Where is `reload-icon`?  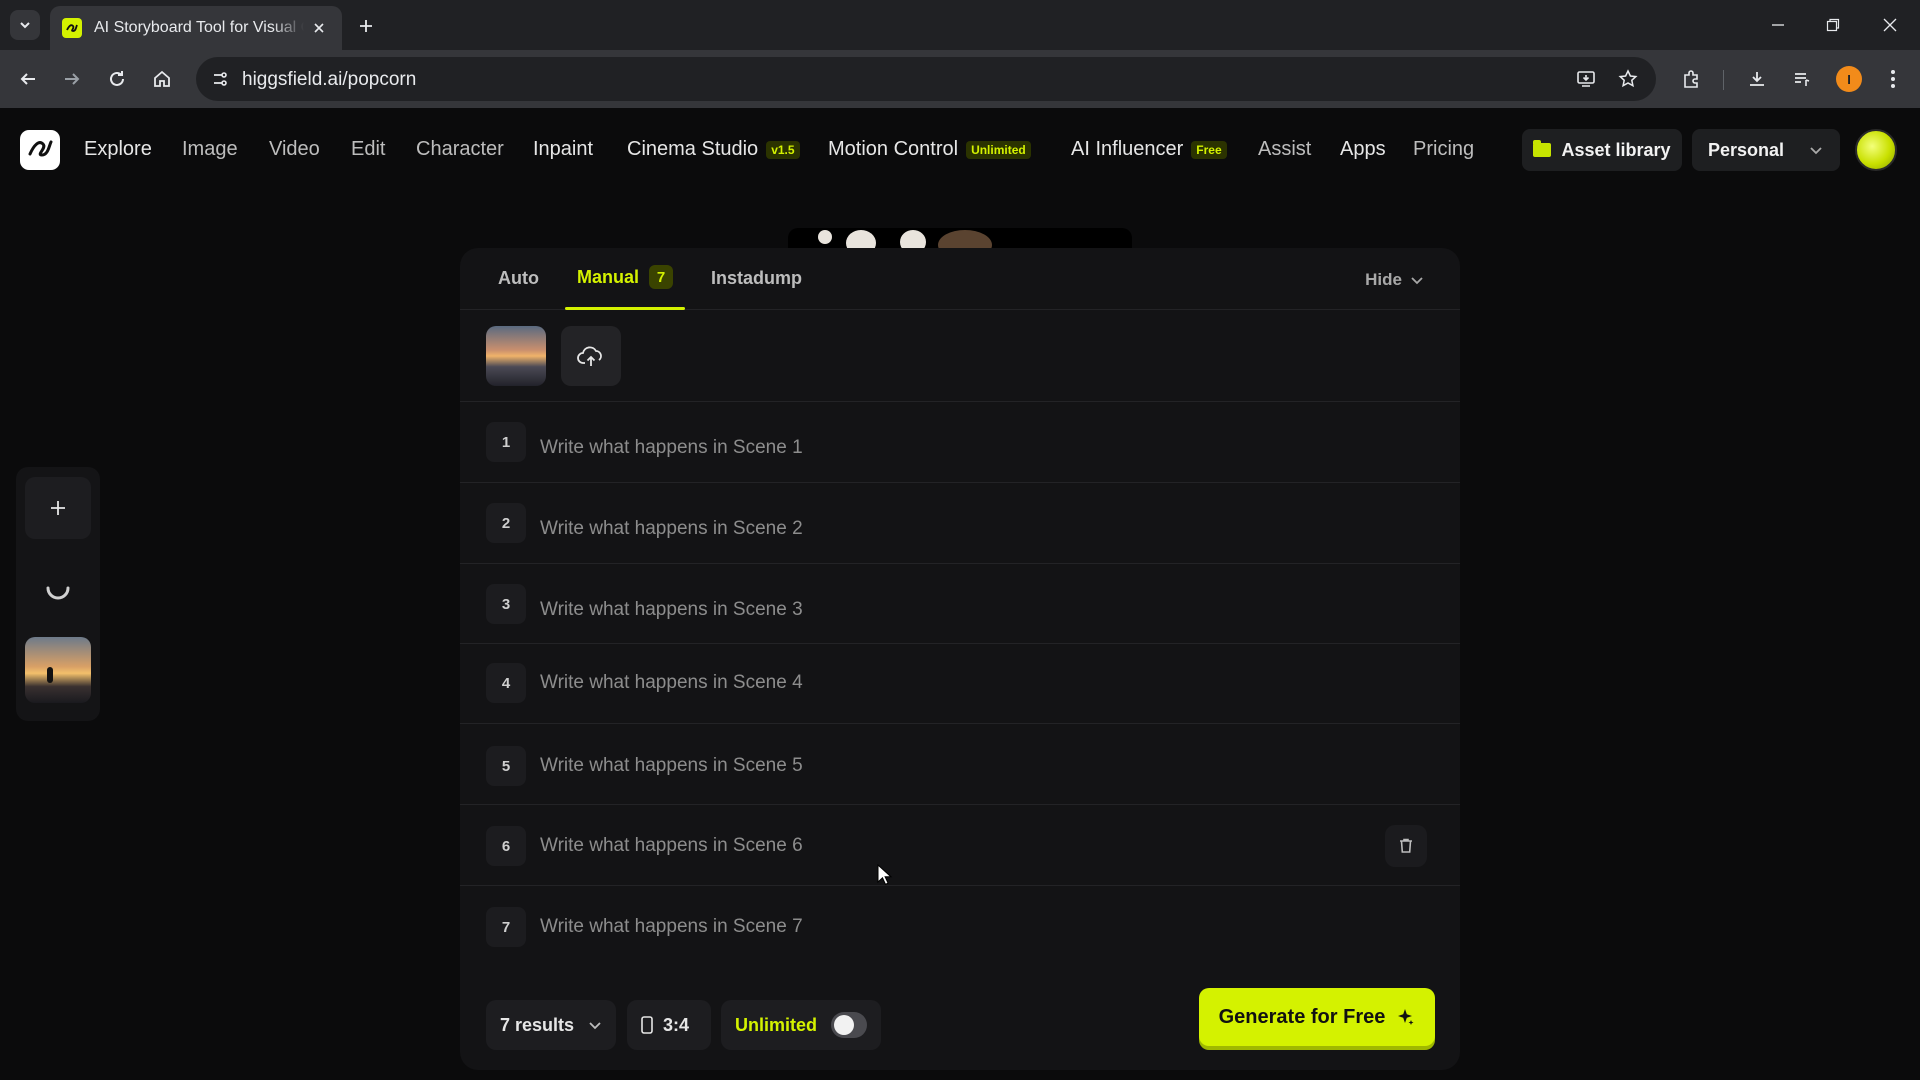
reload-icon is located at coordinates (117, 78).